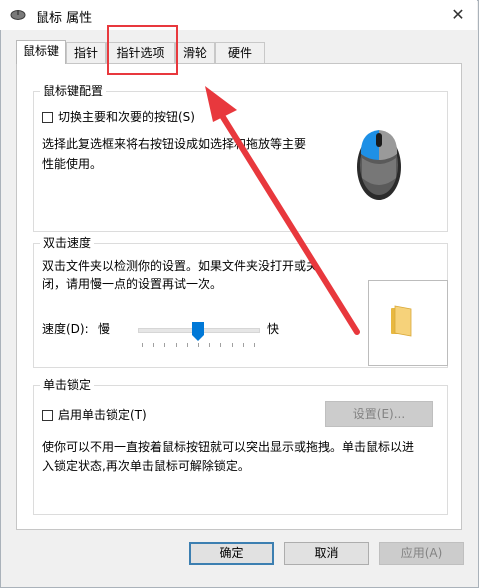 Image resolution: width=479 pixels, height=588 pixels. I want to click on cancel-button: 取消, so click(326, 553).